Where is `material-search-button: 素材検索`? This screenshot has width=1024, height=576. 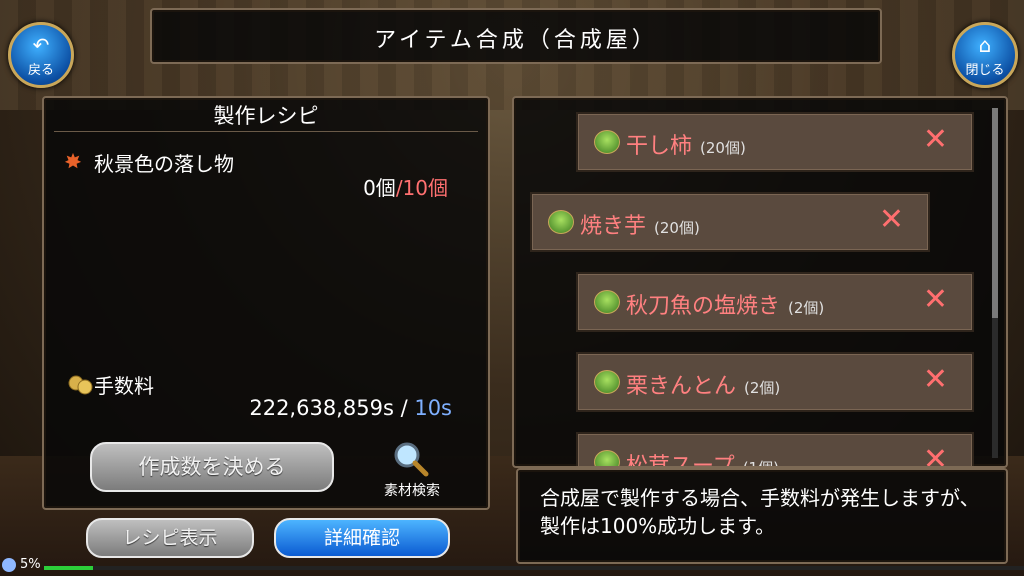
material-search-button: 素材検索 is located at coordinates (412, 470).